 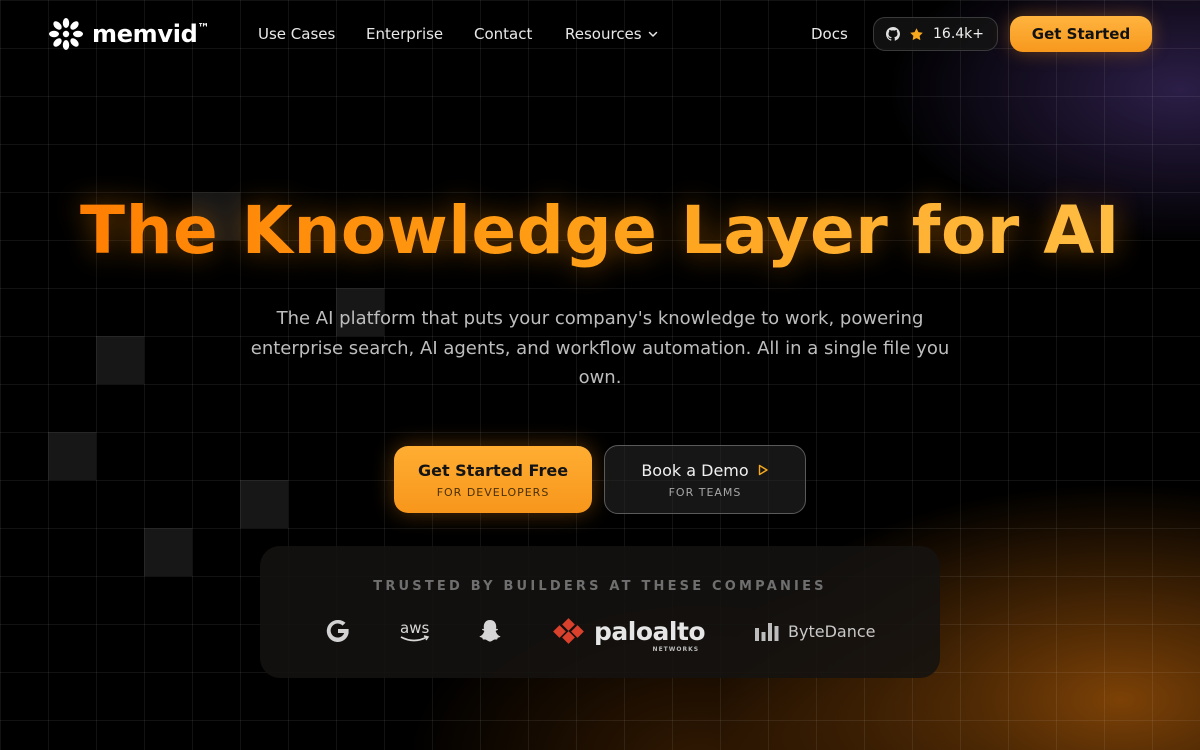 I want to click on google-logo, so click(x=338, y=631).